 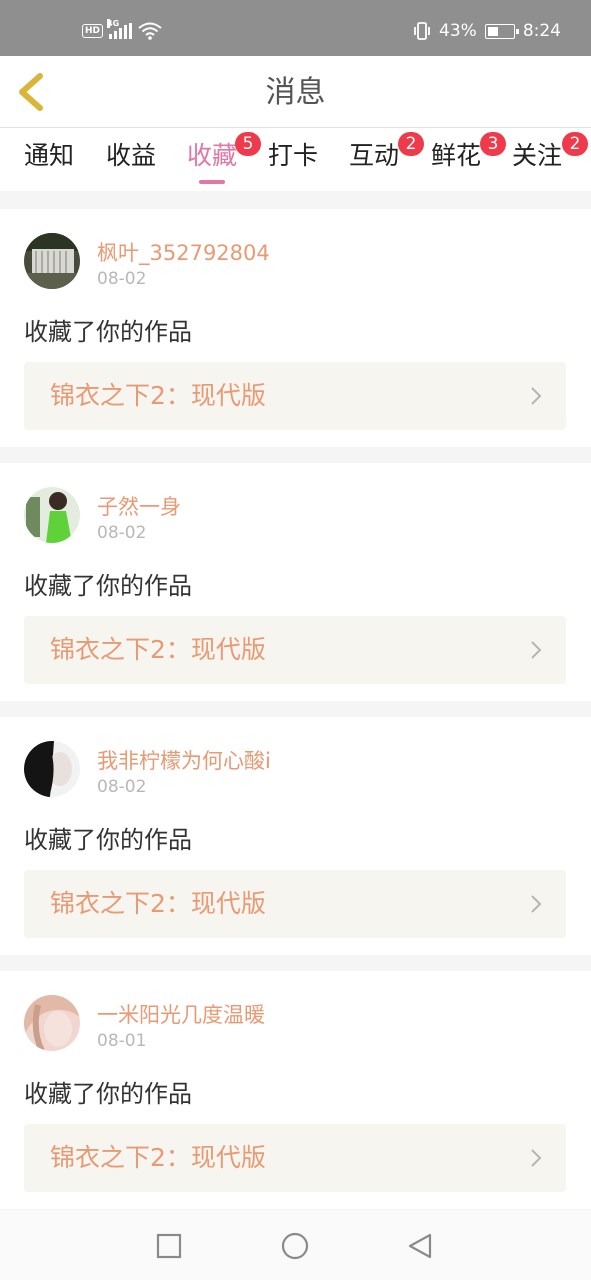 What do you see at coordinates (150, 31) in the screenshot?
I see `wifi-icon` at bounding box center [150, 31].